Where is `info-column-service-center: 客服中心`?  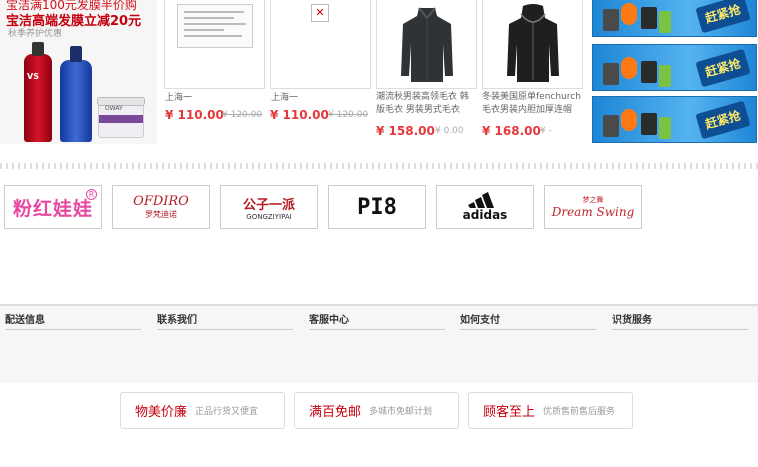
info-column-service-center: 客服中心 is located at coordinates (377, 320).